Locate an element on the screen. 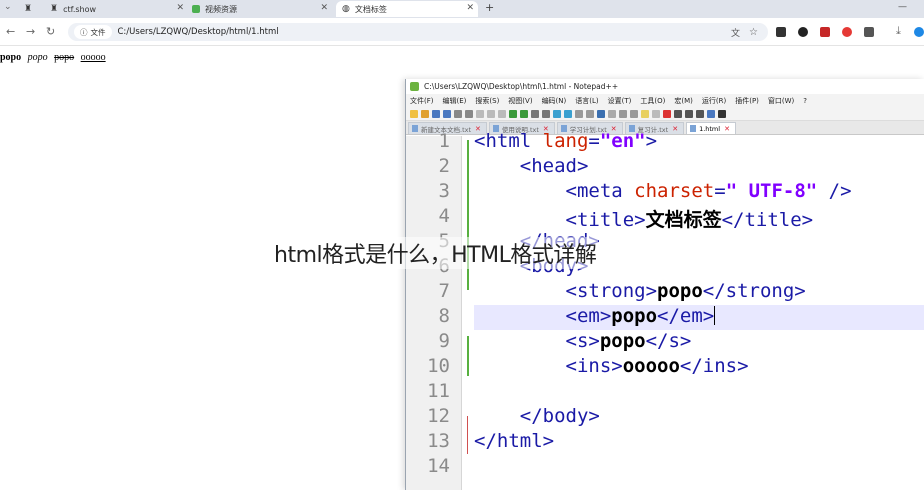  tab-search-chevron-icon: ⌄ is located at coordinates (8, 7).